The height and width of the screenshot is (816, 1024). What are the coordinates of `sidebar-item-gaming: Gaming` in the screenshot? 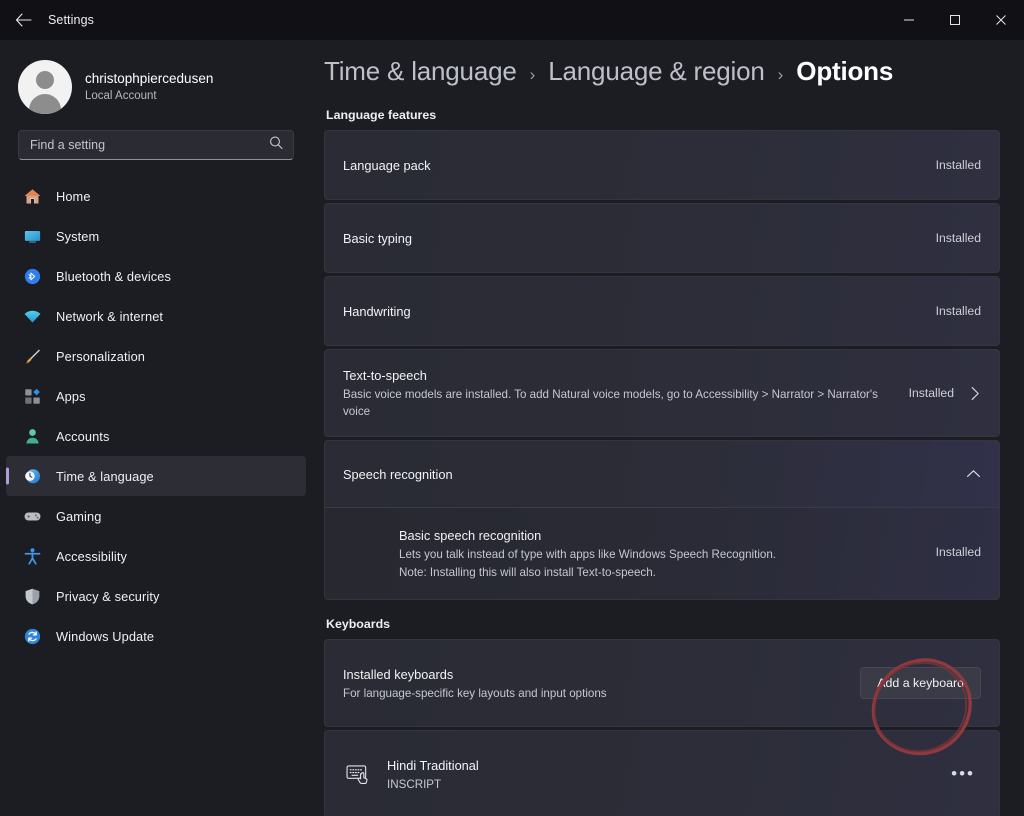 It's located at (156, 516).